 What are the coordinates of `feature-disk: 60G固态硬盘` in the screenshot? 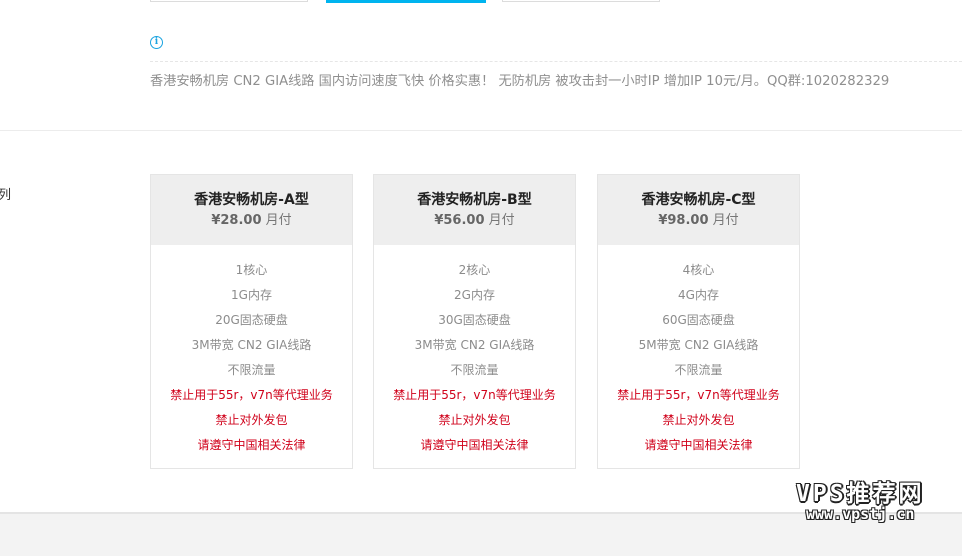 It's located at (698, 320).